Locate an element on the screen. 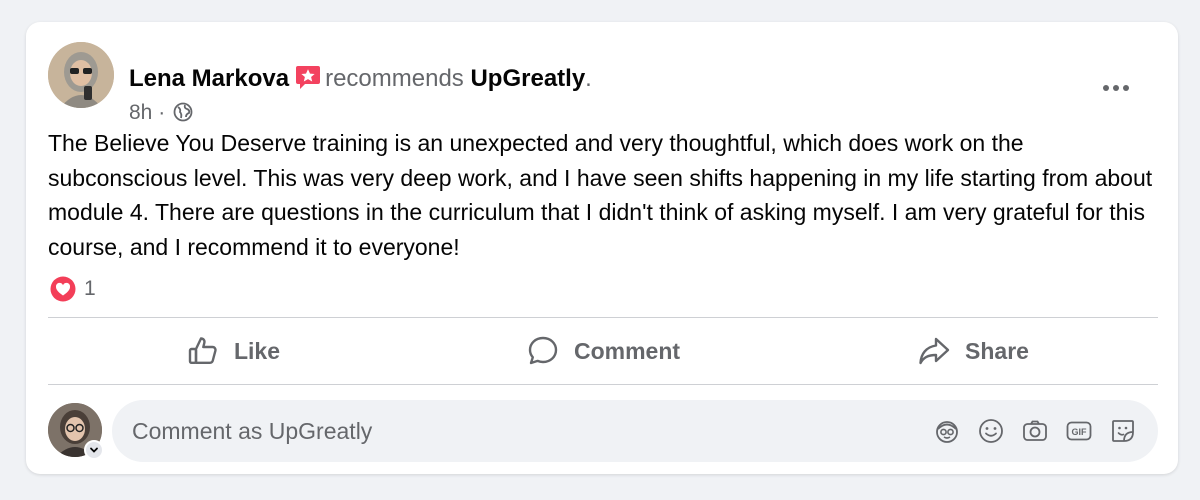  reaction-count: 1 is located at coordinates (90, 288).